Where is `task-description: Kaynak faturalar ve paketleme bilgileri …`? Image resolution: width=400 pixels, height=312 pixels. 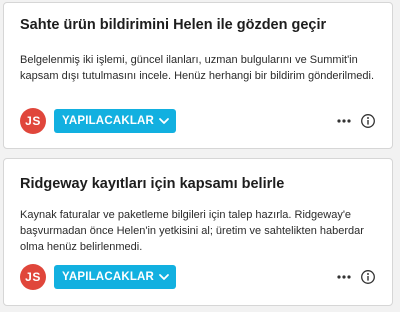
task-description: Kaynak faturalar ve paketleme bilgileri … is located at coordinates (192, 231).